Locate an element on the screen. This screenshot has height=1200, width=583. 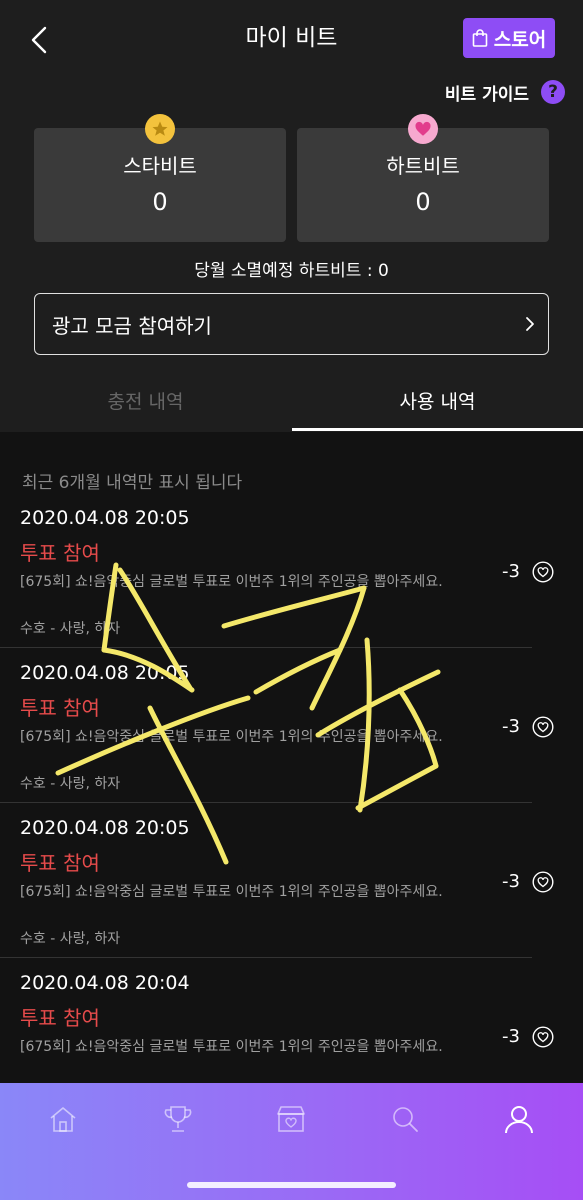
chevron-left-icon is located at coordinates (39, 40).